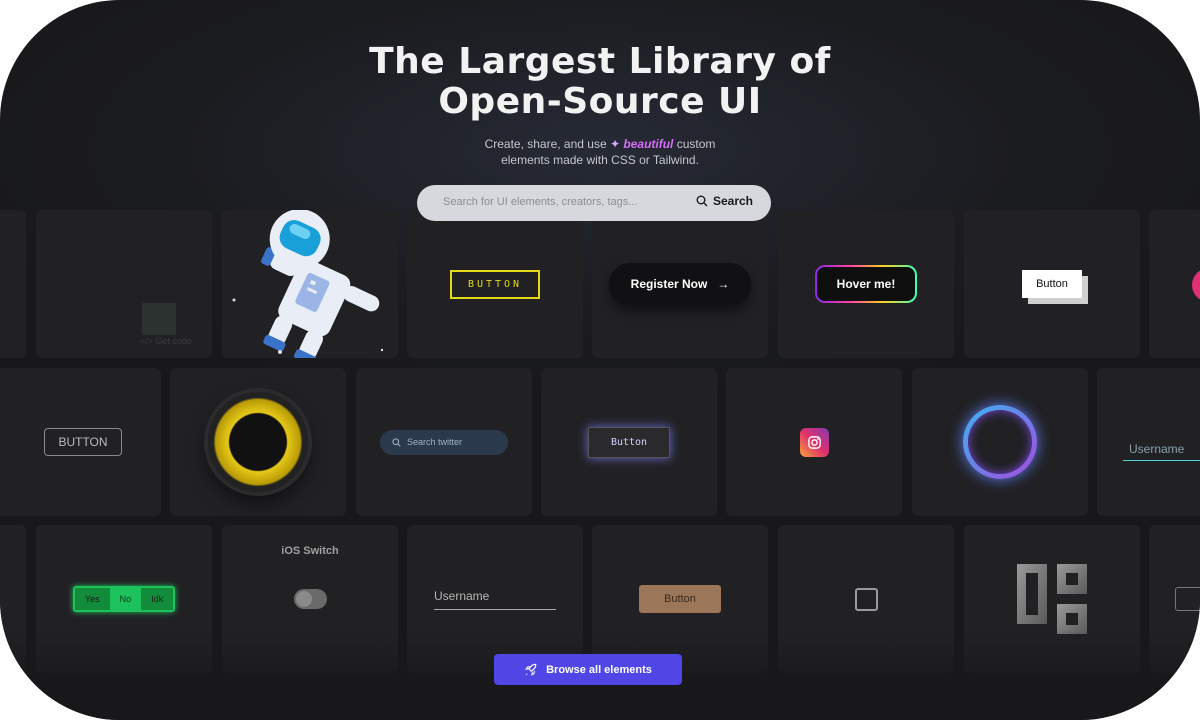  Describe the element at coordinates (303, 599) in the screenshot. I see `toggle-knob` at that location.